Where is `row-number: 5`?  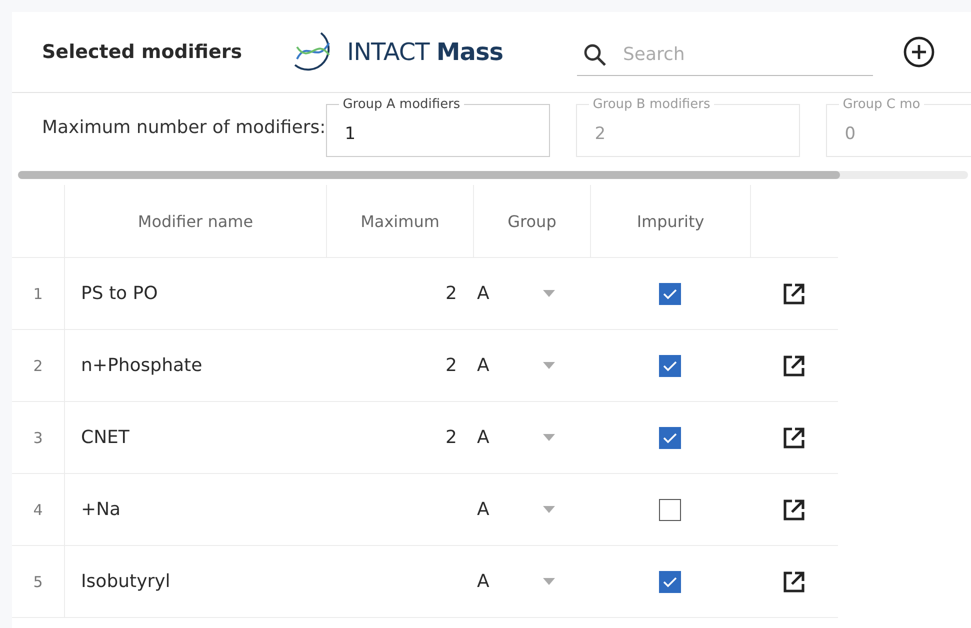
row-number: 5 is located at coordinates (38, 581).